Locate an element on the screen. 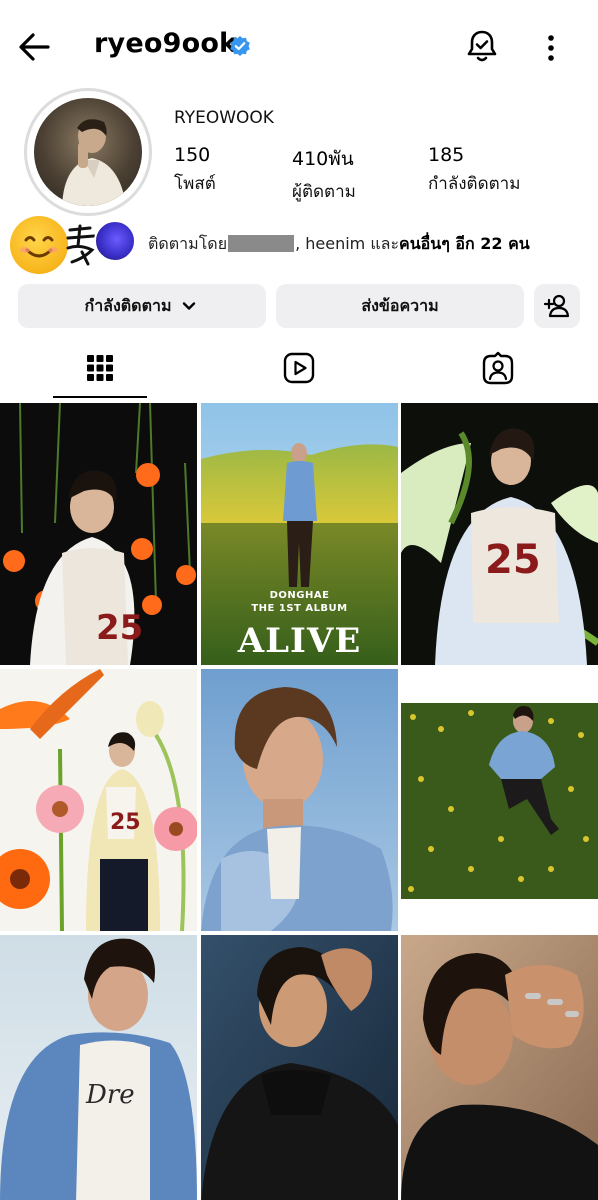  post-thumbnail: Dre is located at coordinates (98, 1067).